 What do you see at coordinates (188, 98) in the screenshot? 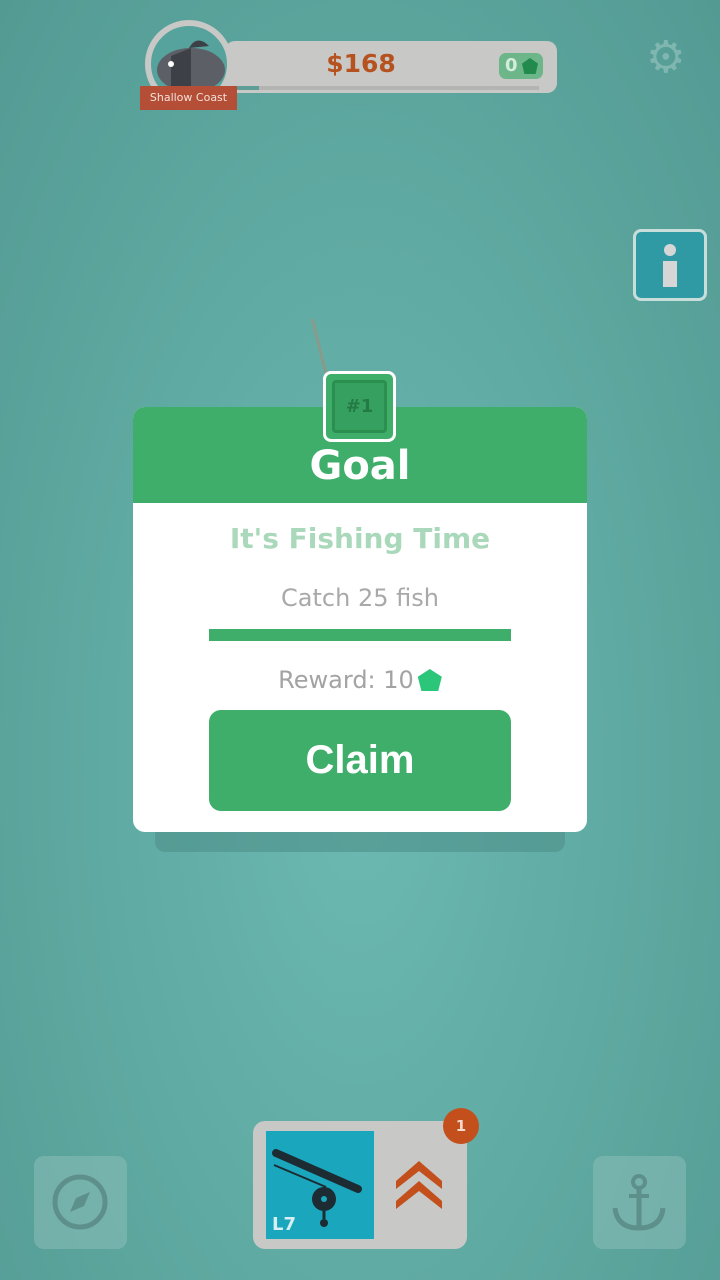
I see `location-banner: Shallow Coast` at bounding box center [188, 98].